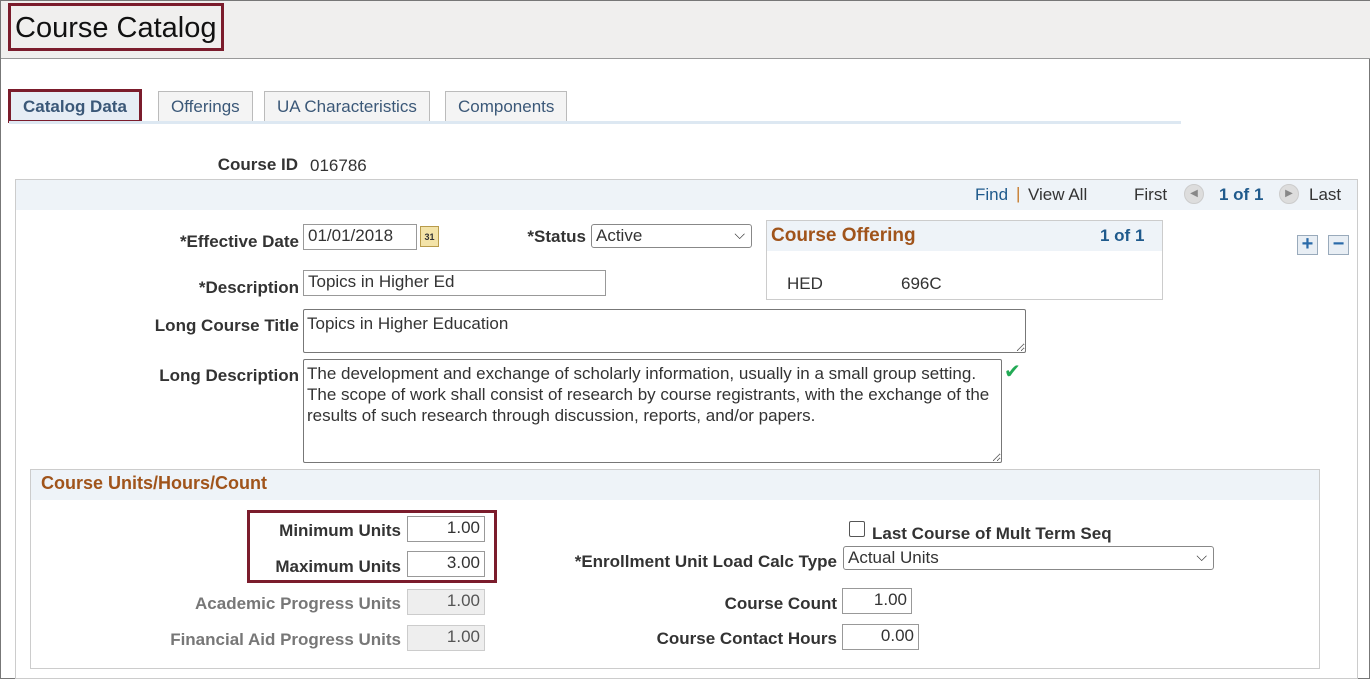  Describe the element at coordinates (992, 533) in the screenshot. I see `last-course-label: Last Course of Mult Term Seq` at that location.